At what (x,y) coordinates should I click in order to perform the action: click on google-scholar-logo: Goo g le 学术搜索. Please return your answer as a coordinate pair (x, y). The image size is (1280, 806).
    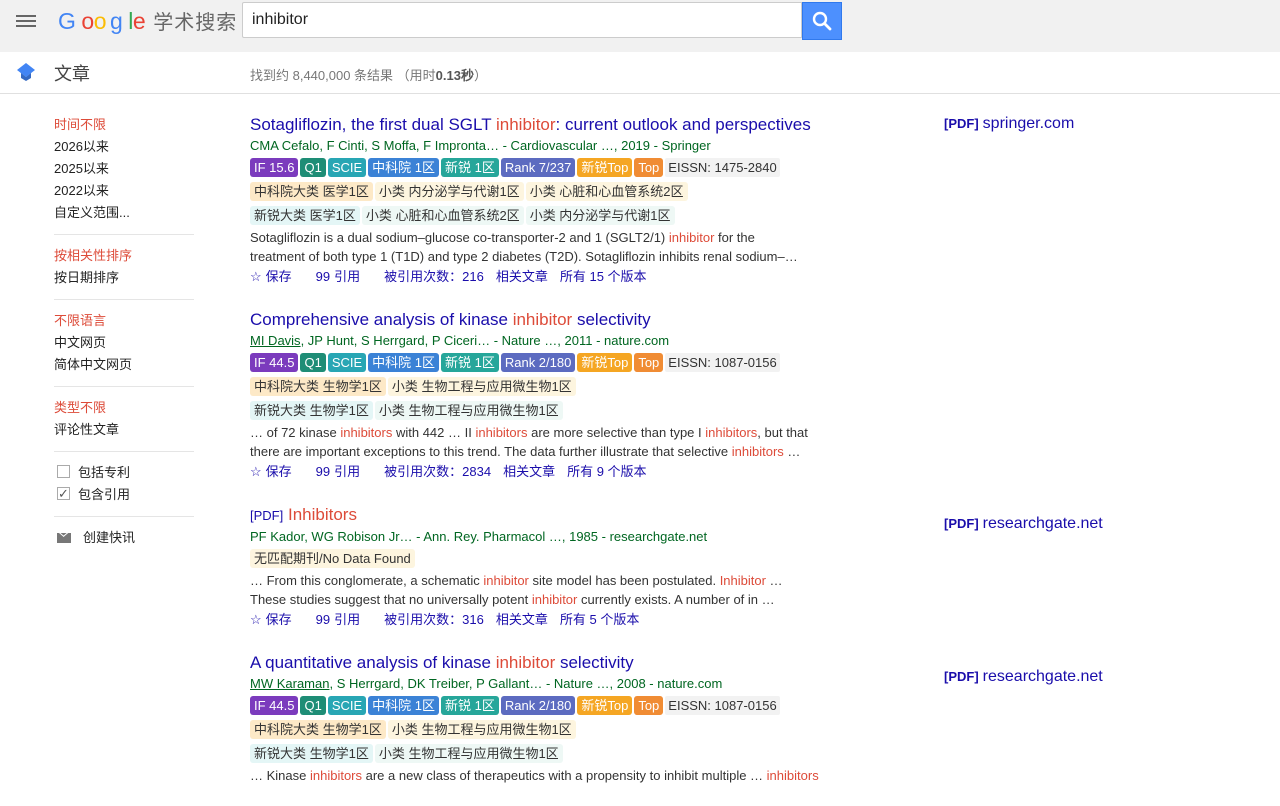
    Looking at the image, I should click on (145, 20).